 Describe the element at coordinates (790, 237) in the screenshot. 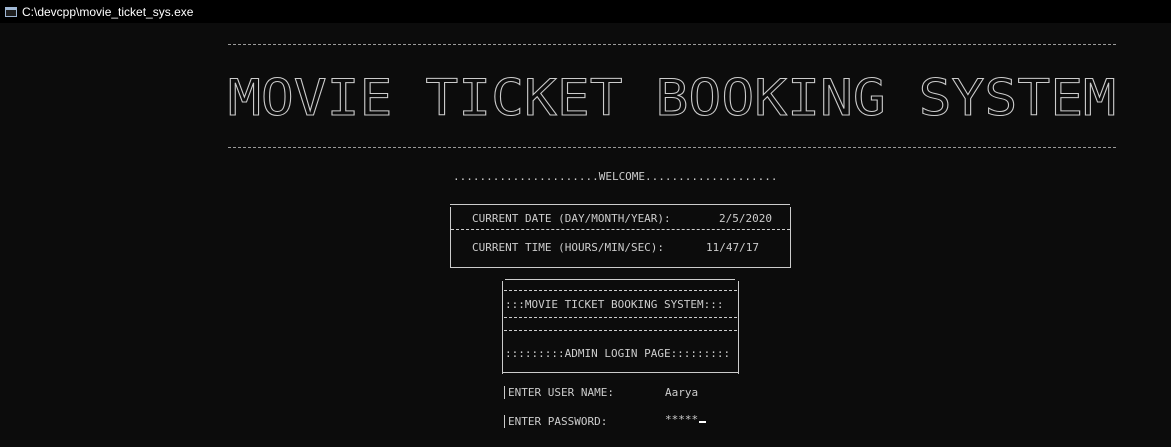

I see `datetime-box-right` at that location.